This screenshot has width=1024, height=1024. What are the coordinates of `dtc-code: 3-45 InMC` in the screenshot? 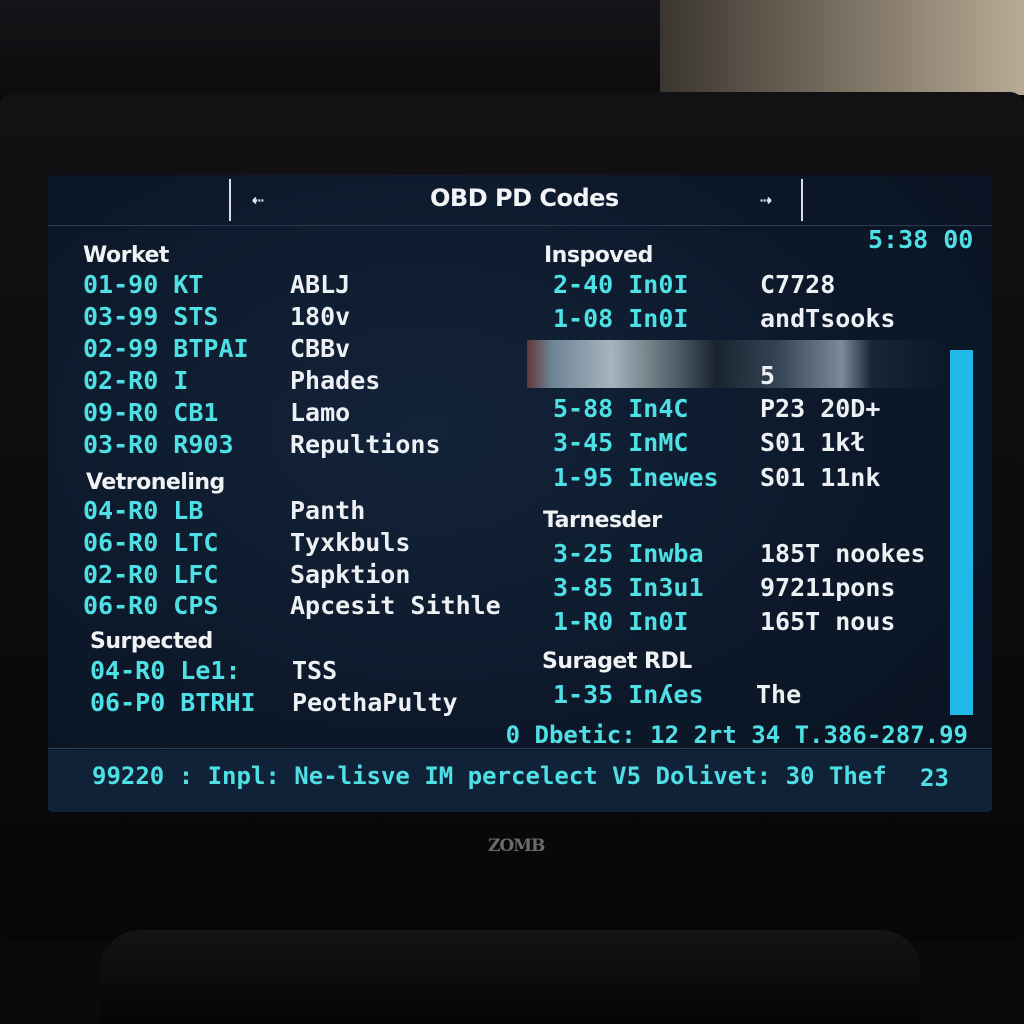 It's located at (621, 442).